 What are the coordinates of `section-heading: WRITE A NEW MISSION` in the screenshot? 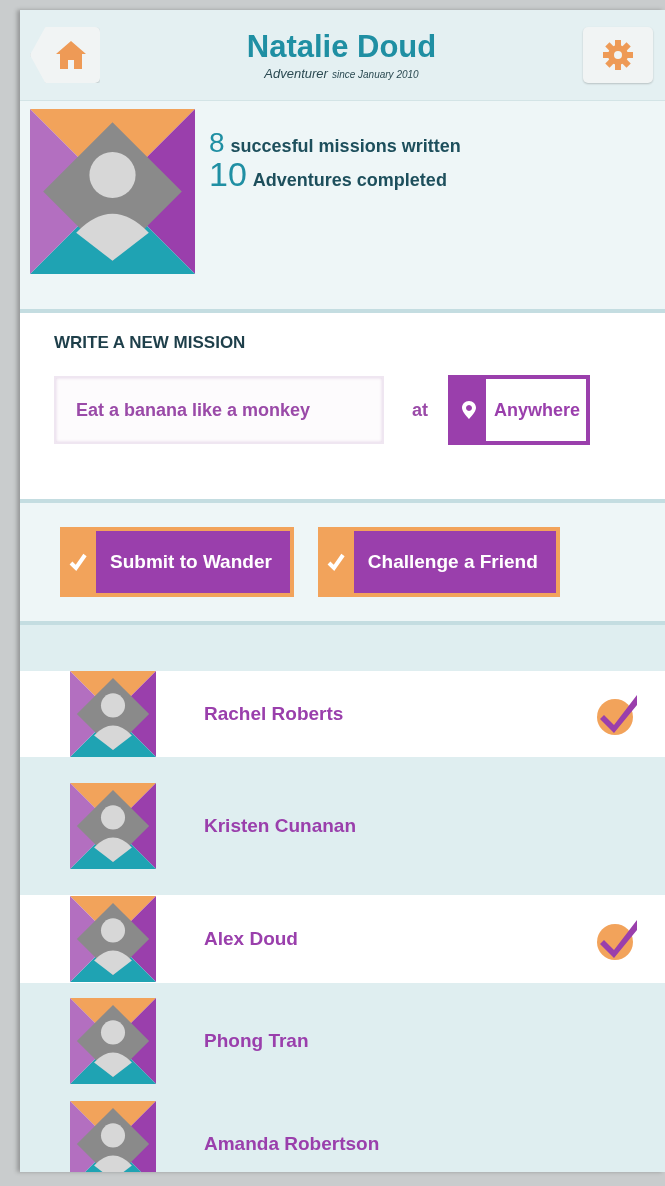 It's located at (150, 343).